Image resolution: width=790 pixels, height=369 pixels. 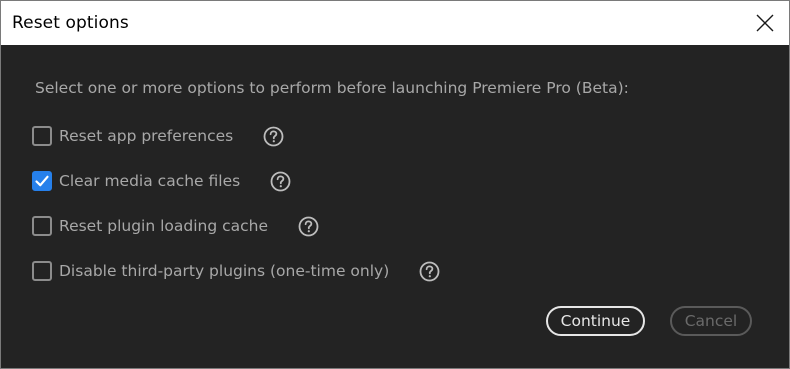 What do you see at coordinates (395, 23) in the screenshot?
I see `title-bar: Reset options` at bounding box center [395, 23].